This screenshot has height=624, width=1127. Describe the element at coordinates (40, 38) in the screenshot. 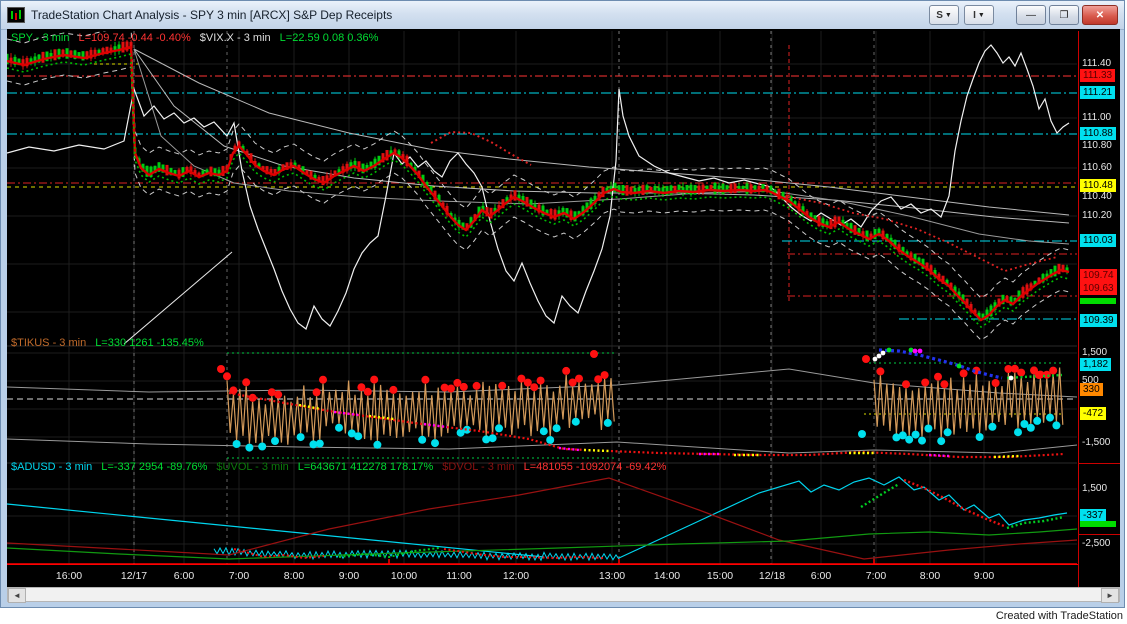

I see `legend-segment: SPY - 3 min` at that location.